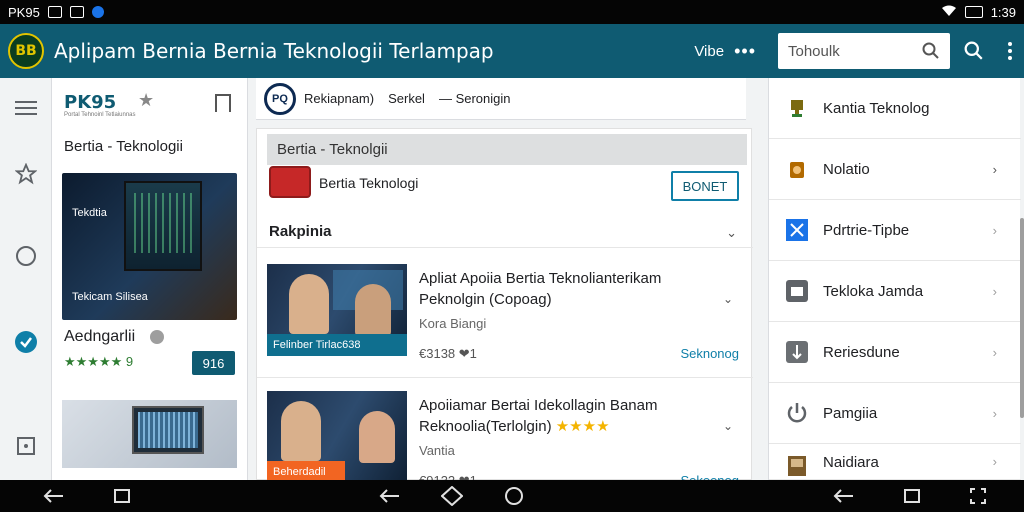  Describe the element at coordinates (709, 353) in the screenshot. I see `article-tag: Seknonog` at that location.